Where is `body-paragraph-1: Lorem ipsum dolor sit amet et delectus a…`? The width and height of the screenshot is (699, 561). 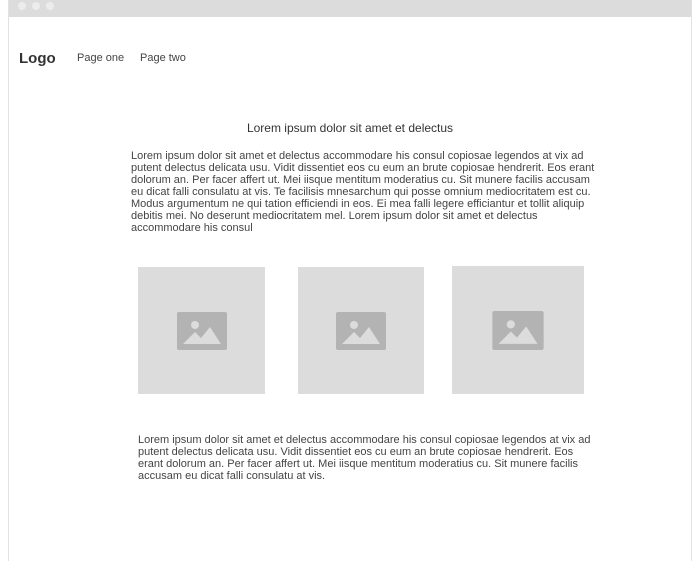 body-paragraph-1: Lorem ipsum dolor sit amet et delectus a… is located at coordinates (363, 192).